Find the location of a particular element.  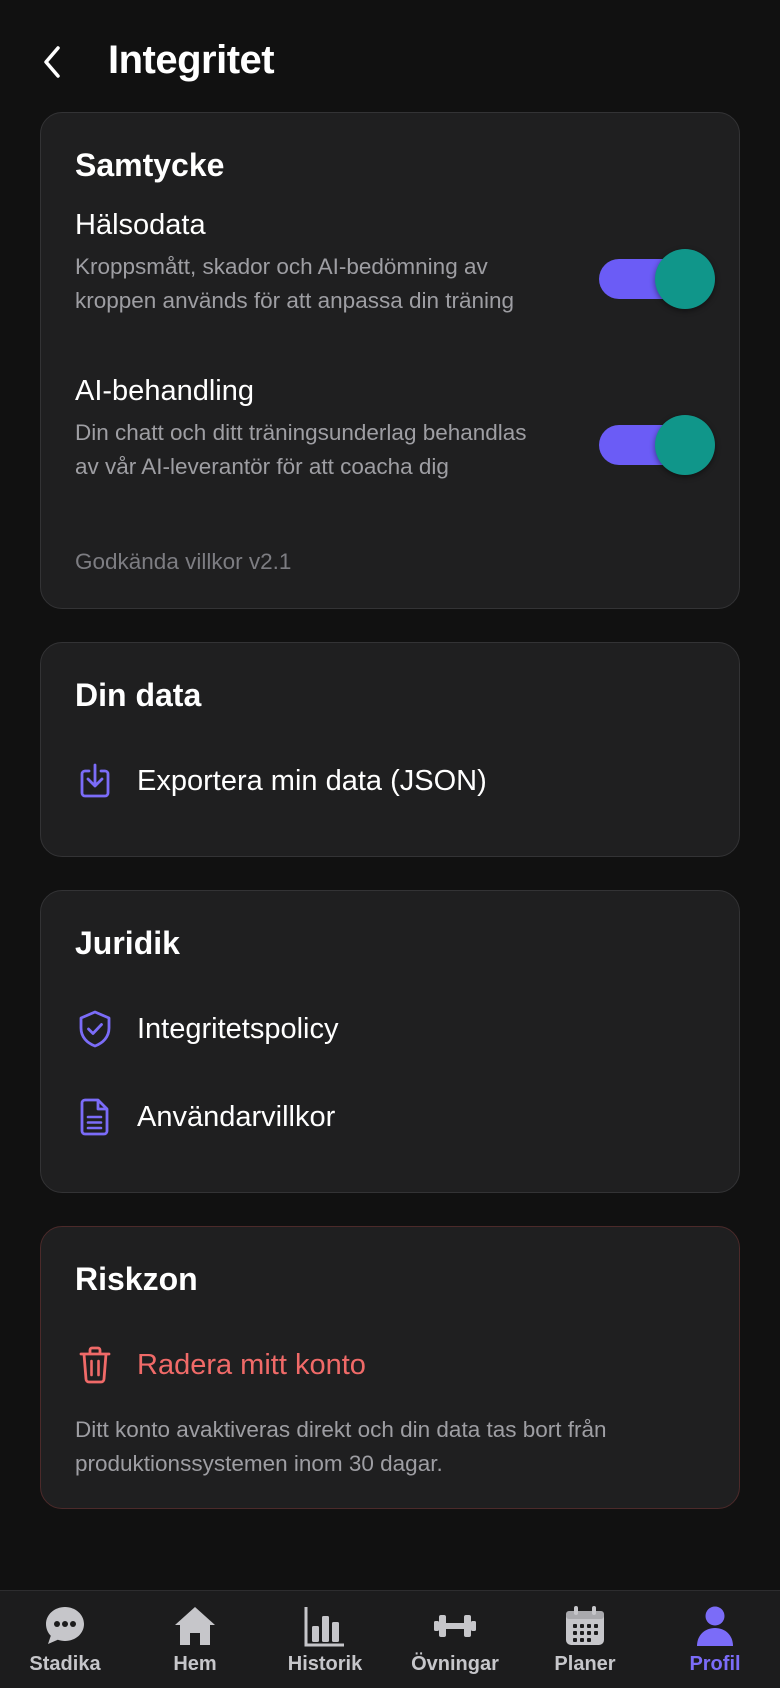

nav-label-planer: Planer is located at coordinates (585, 1664).